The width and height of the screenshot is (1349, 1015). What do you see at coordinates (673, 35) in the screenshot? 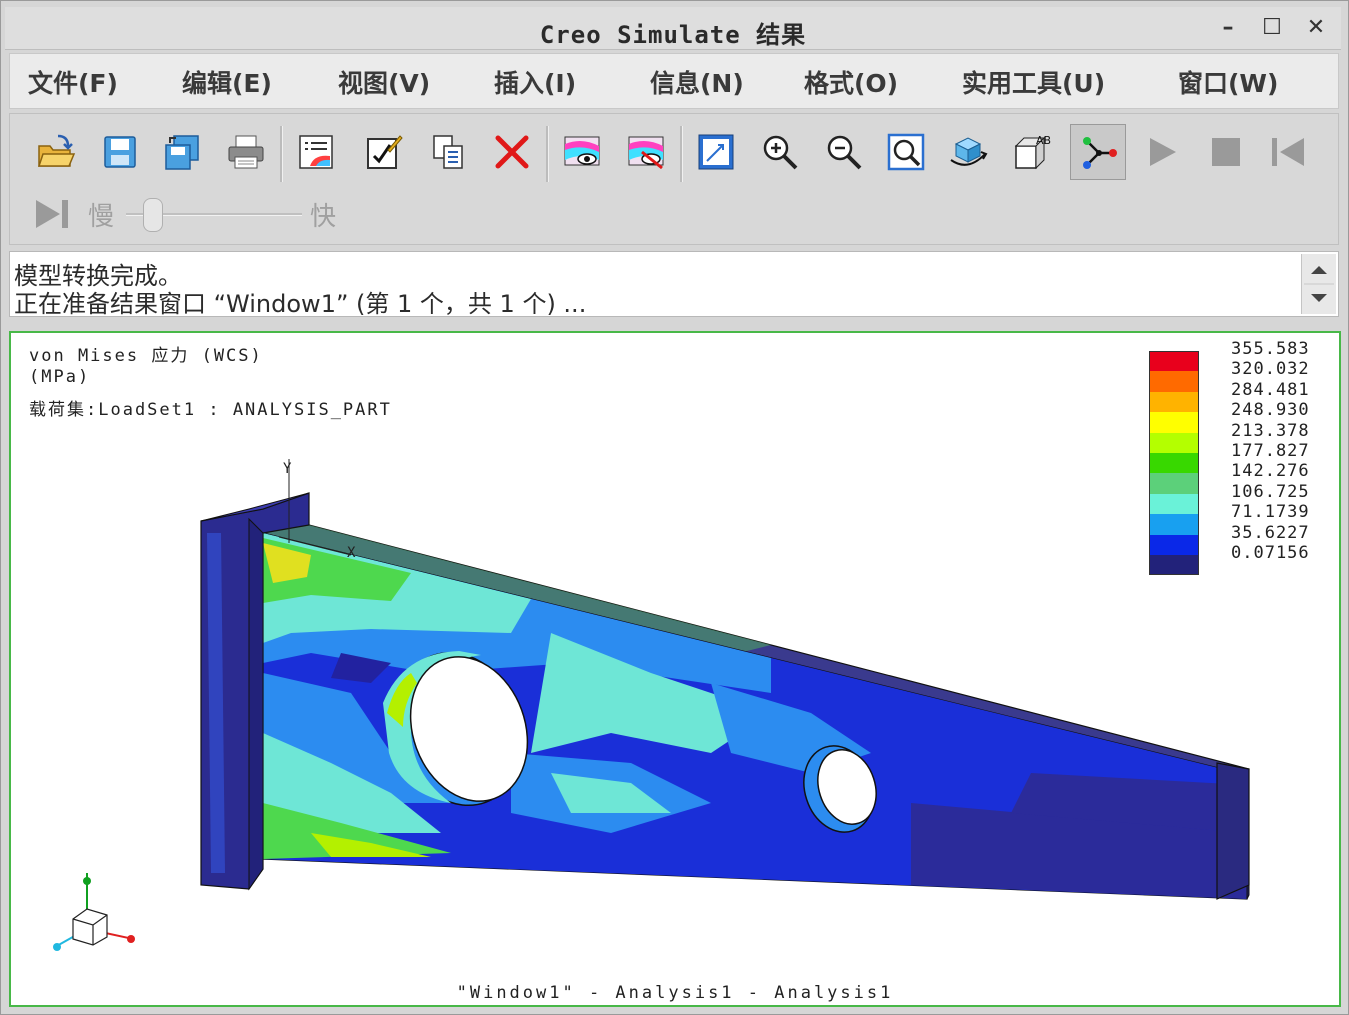
I see `window-title: Creo Simulate 结果` at bounding box center [673, 35].